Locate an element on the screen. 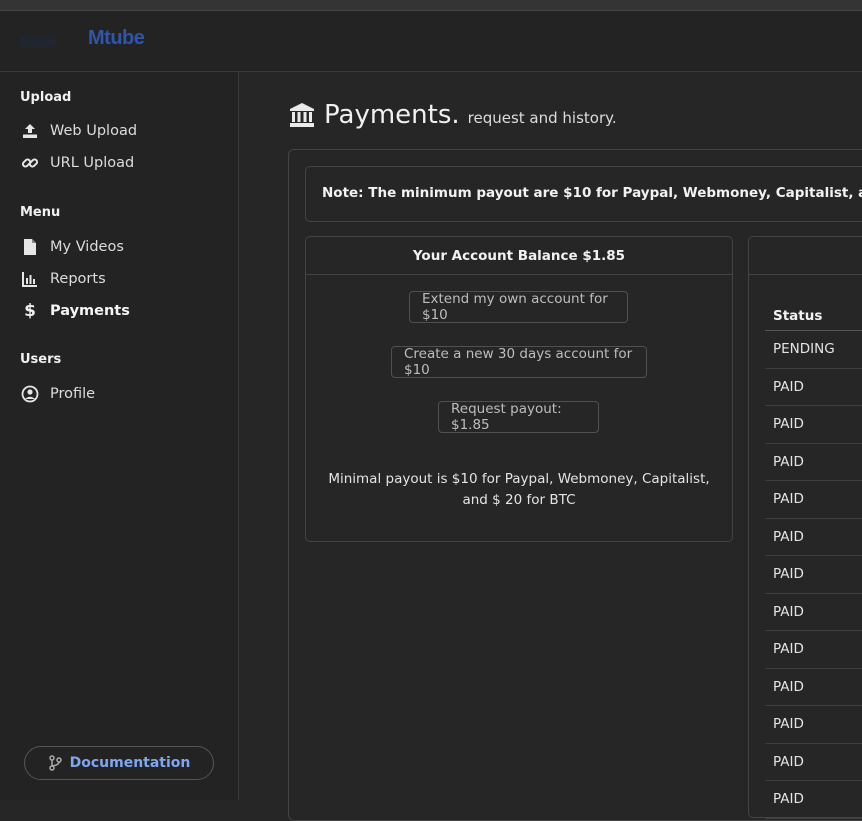 This screenshot has height=821, width=862. sidebar-item-profile: Profile is located at coordinates (57, 394).